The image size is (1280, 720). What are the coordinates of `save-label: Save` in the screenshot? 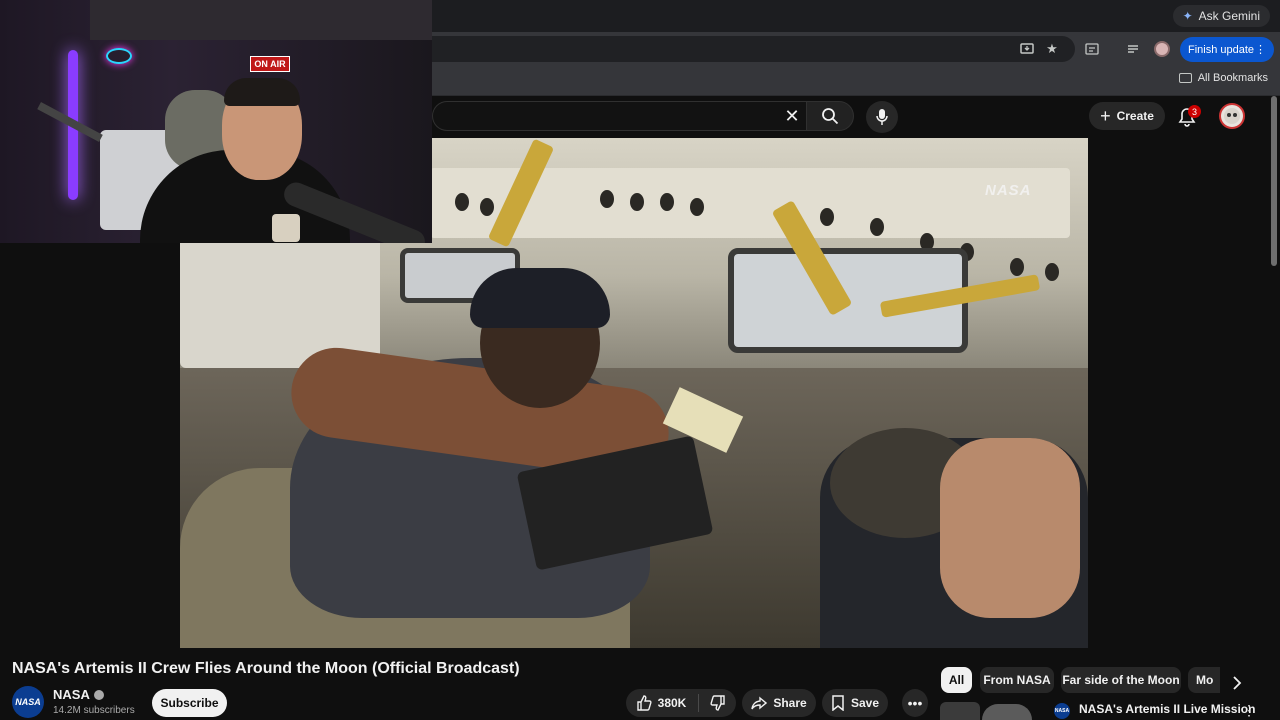 It's located at (865, 703).